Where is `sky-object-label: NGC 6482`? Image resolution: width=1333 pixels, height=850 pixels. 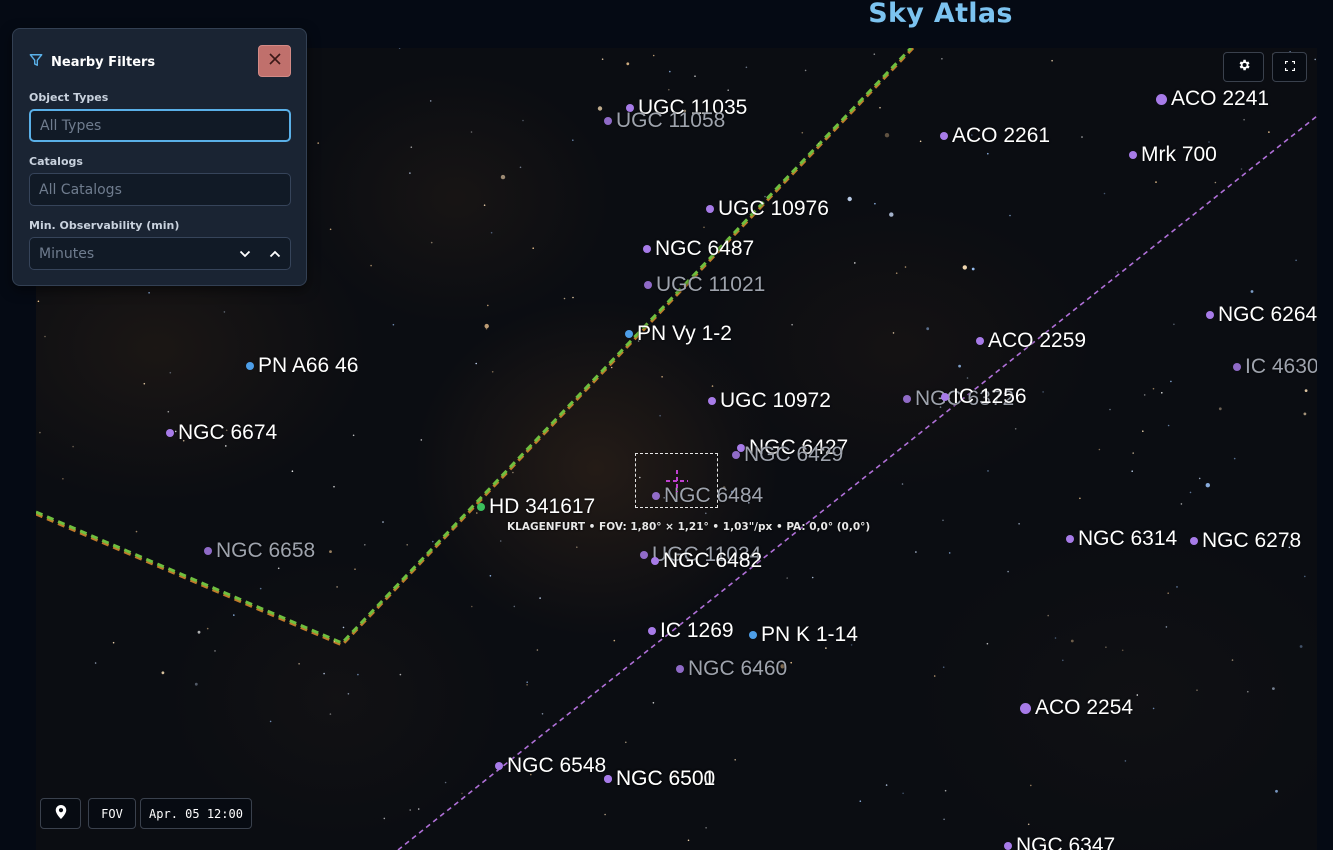 sky-object-label: NGC 6482 is located at coordinates (713, 560).